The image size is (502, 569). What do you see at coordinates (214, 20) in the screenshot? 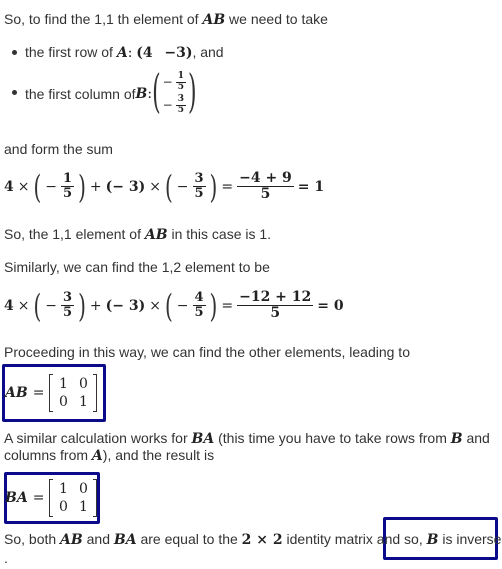
I see `math-var: AB` at bounding box center [214, 20].